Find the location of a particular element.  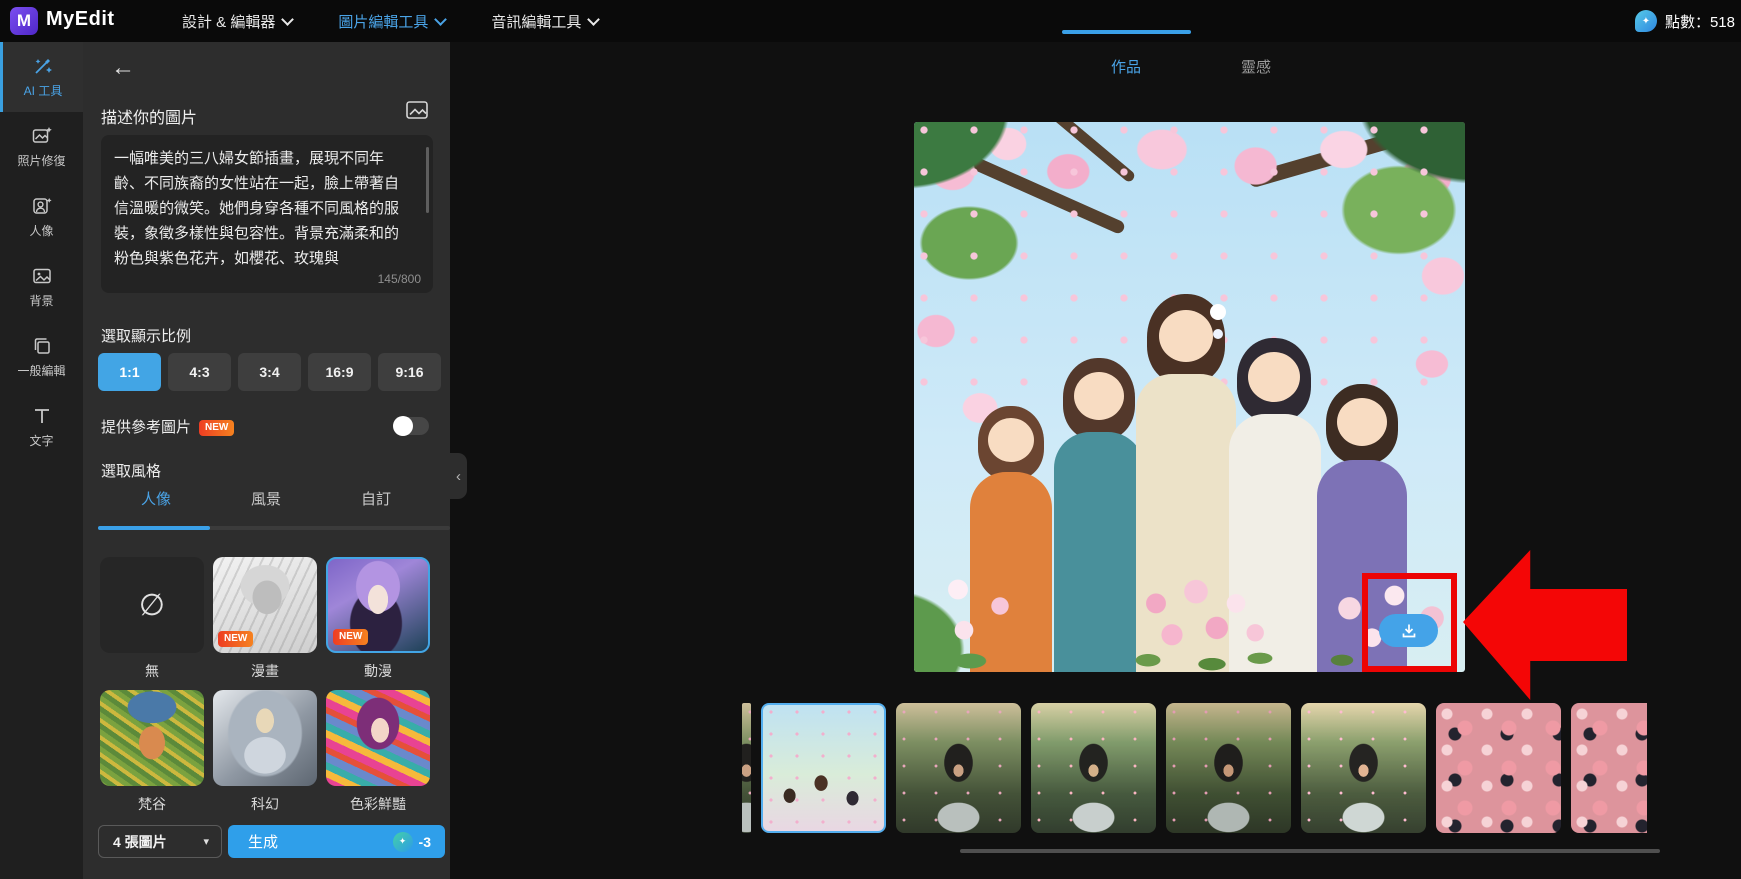

points-balance: ✦ 點數：518 is located at coordinates (1684, 21).